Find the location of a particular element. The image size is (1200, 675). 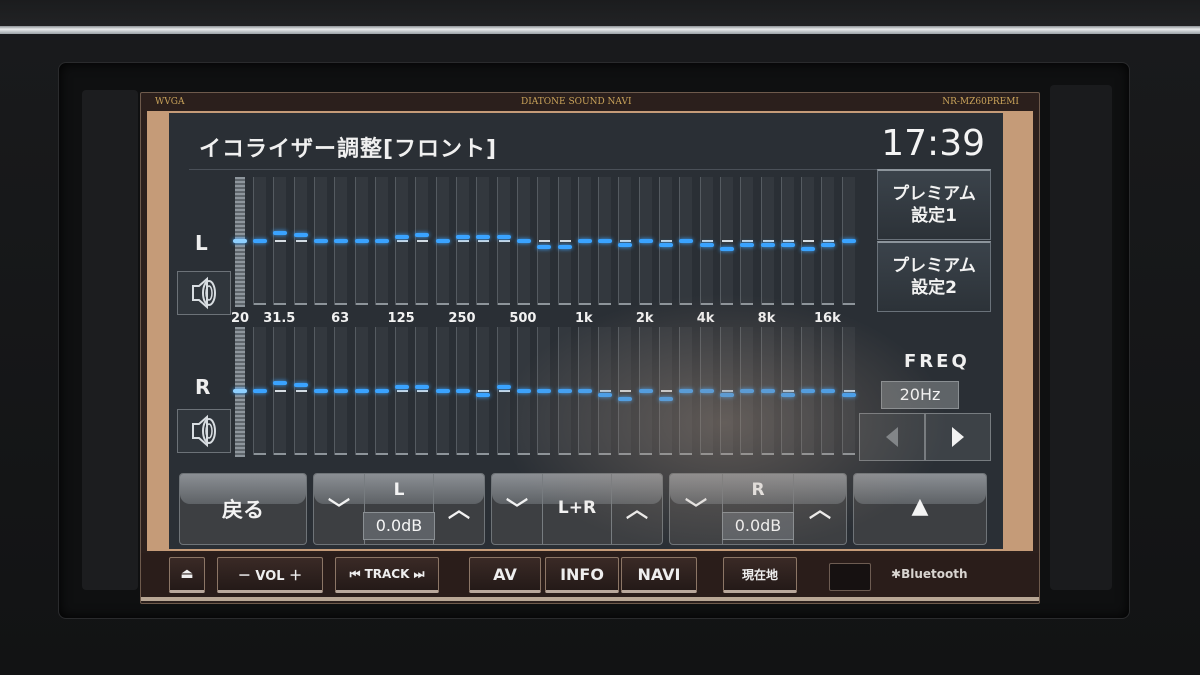

eject-button: ⏏ is located at coordinates (187, 575).